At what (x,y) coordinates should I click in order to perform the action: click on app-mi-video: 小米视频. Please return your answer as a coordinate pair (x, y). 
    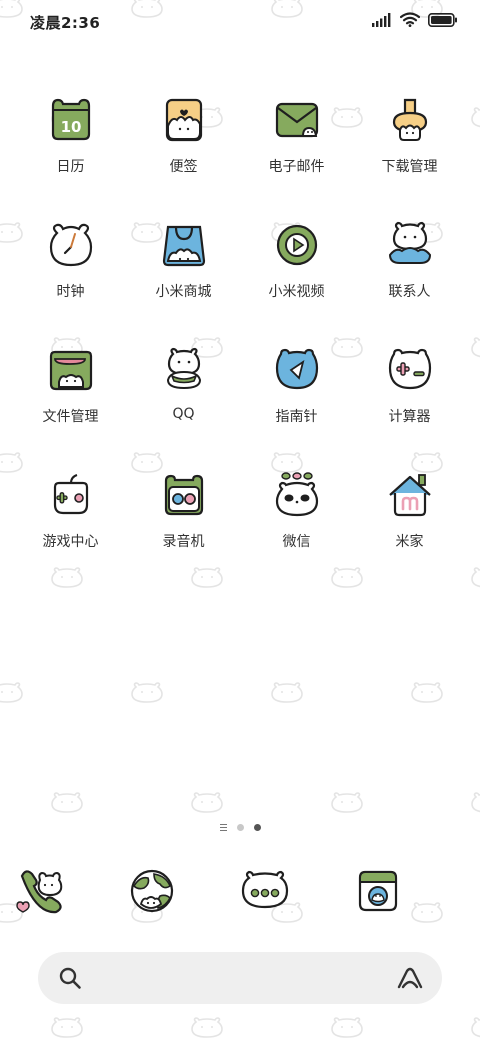
    Looking at the image, I should click on (296, 263).